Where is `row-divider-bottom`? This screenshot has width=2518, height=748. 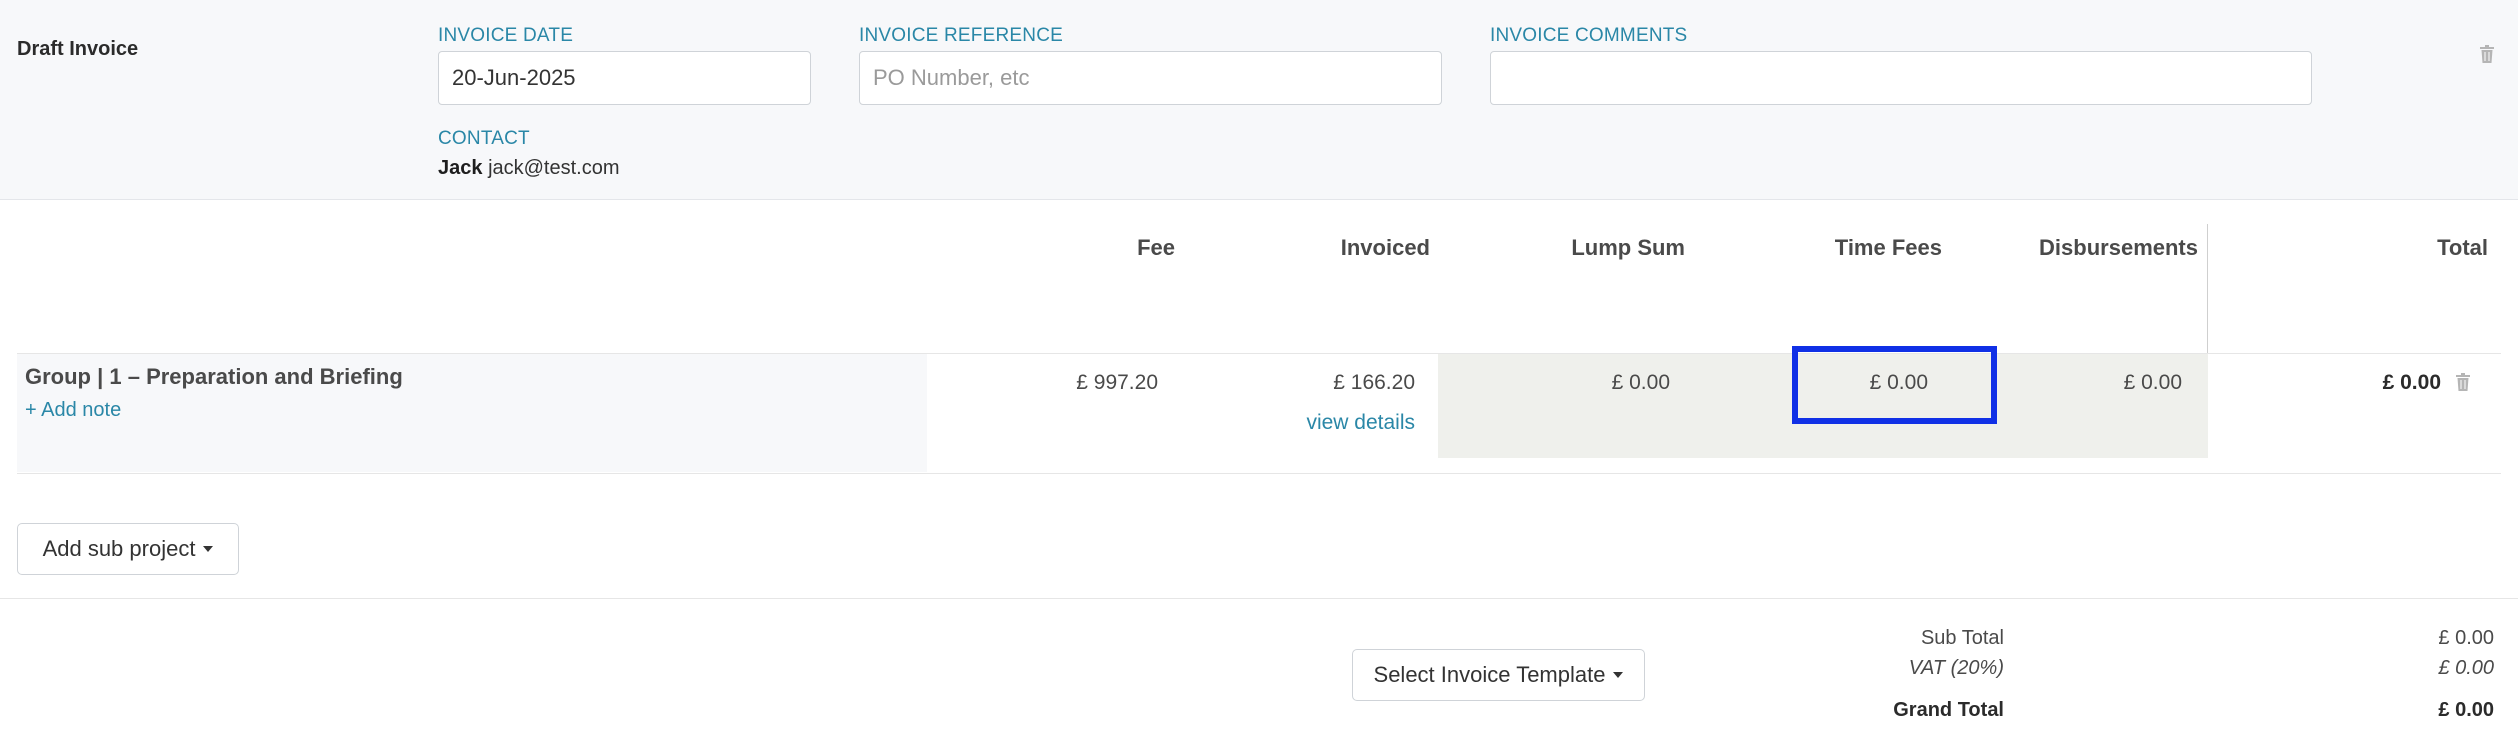 row-divider-bottom is located at coordinates (1259, 473).